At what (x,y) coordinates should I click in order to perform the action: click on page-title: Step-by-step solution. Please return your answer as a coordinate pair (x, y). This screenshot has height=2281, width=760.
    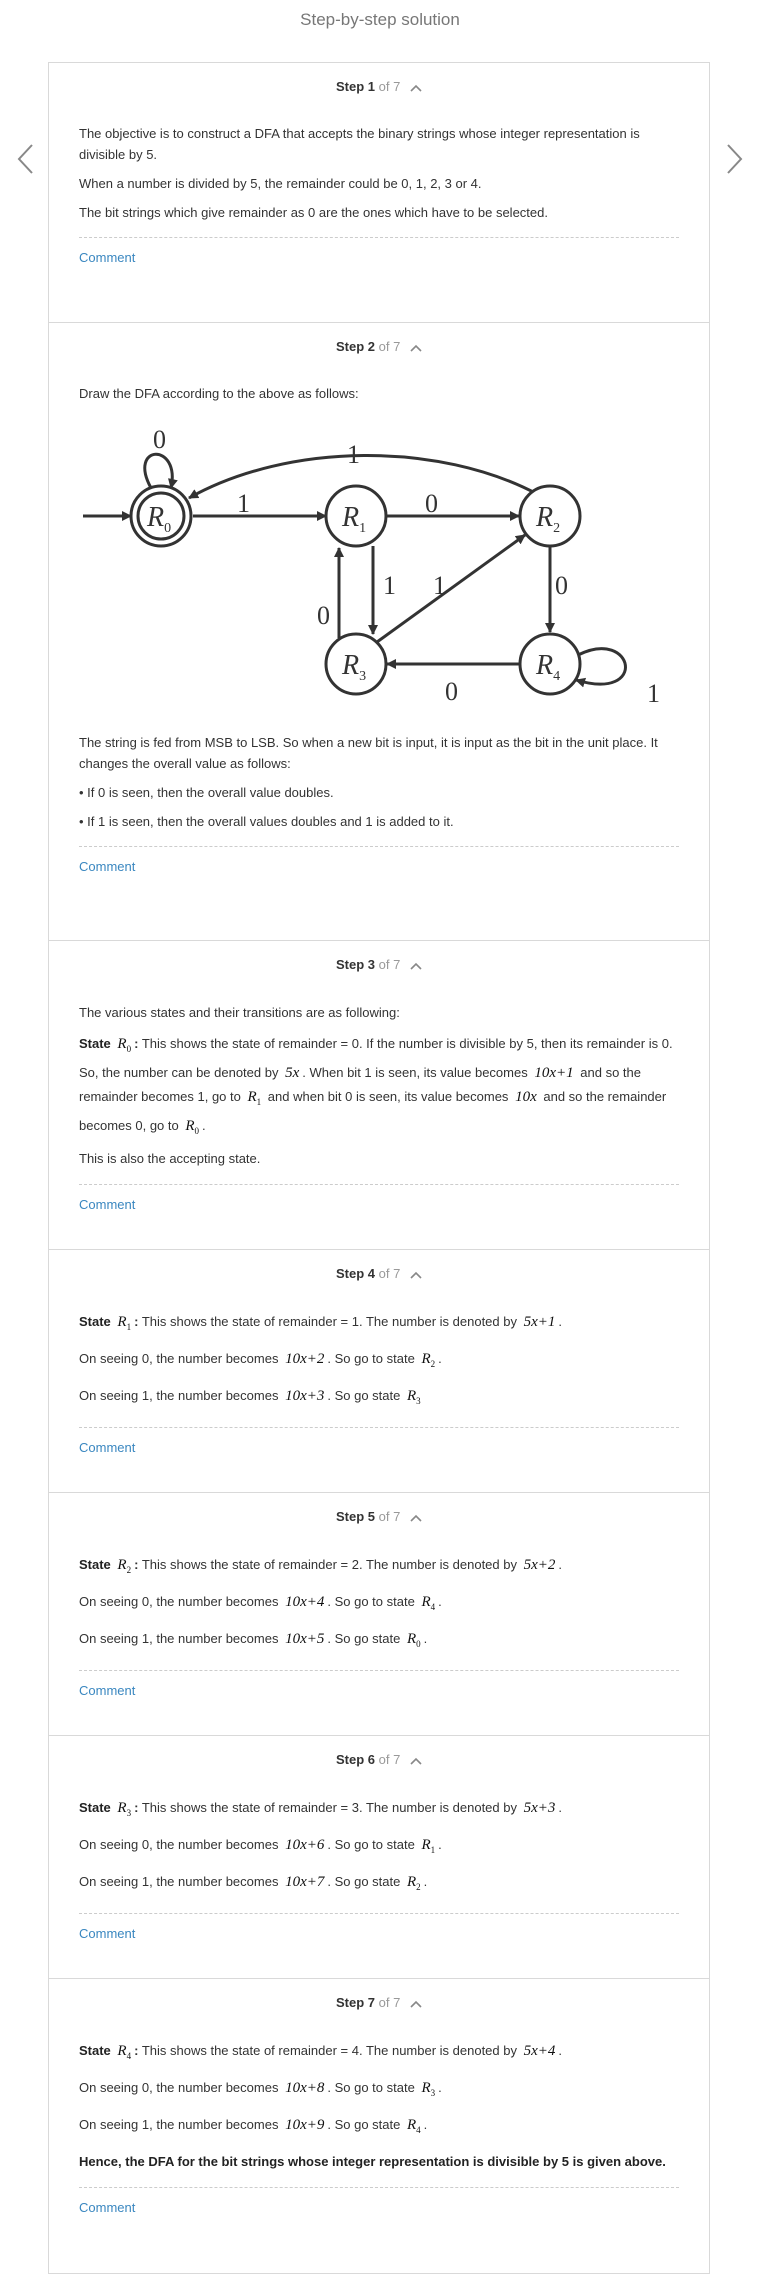
    Looking at the image, I should click on (380, 19).